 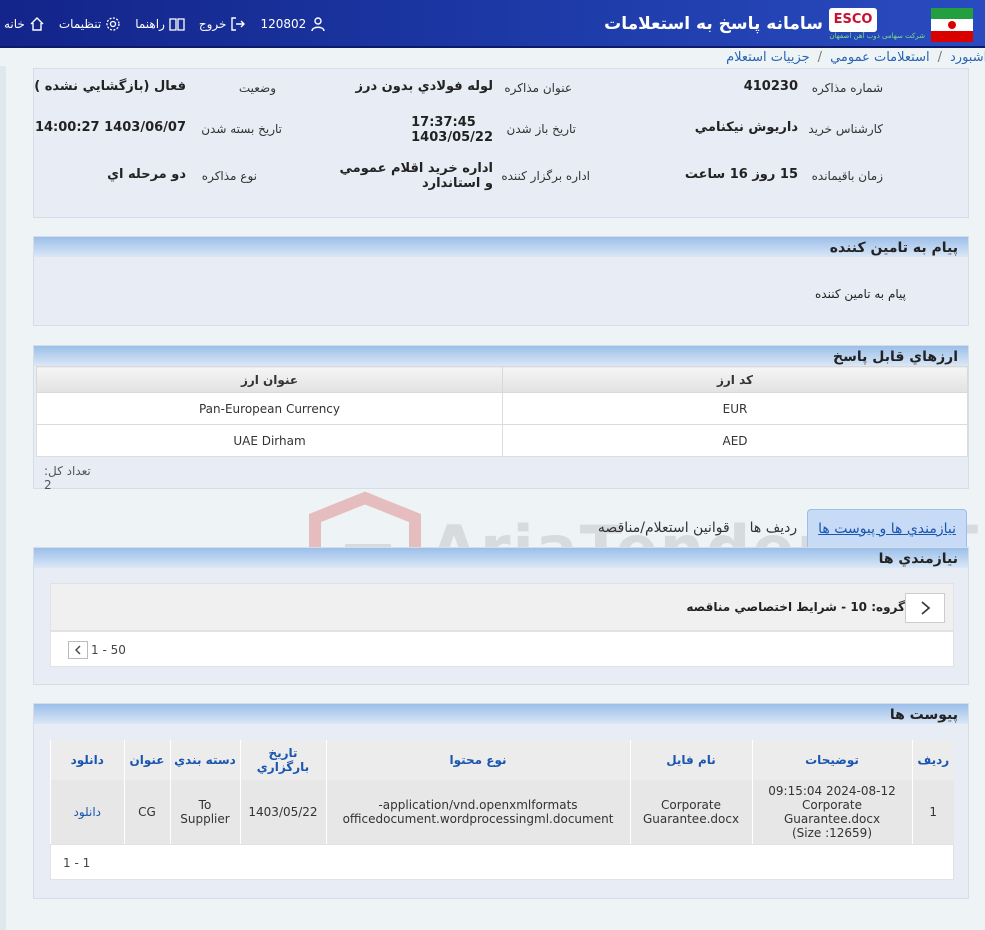 What do you see at coordinates (283, 24) in the screenshot?
I see `user-id: 120802` at bounding box center [283, 24].